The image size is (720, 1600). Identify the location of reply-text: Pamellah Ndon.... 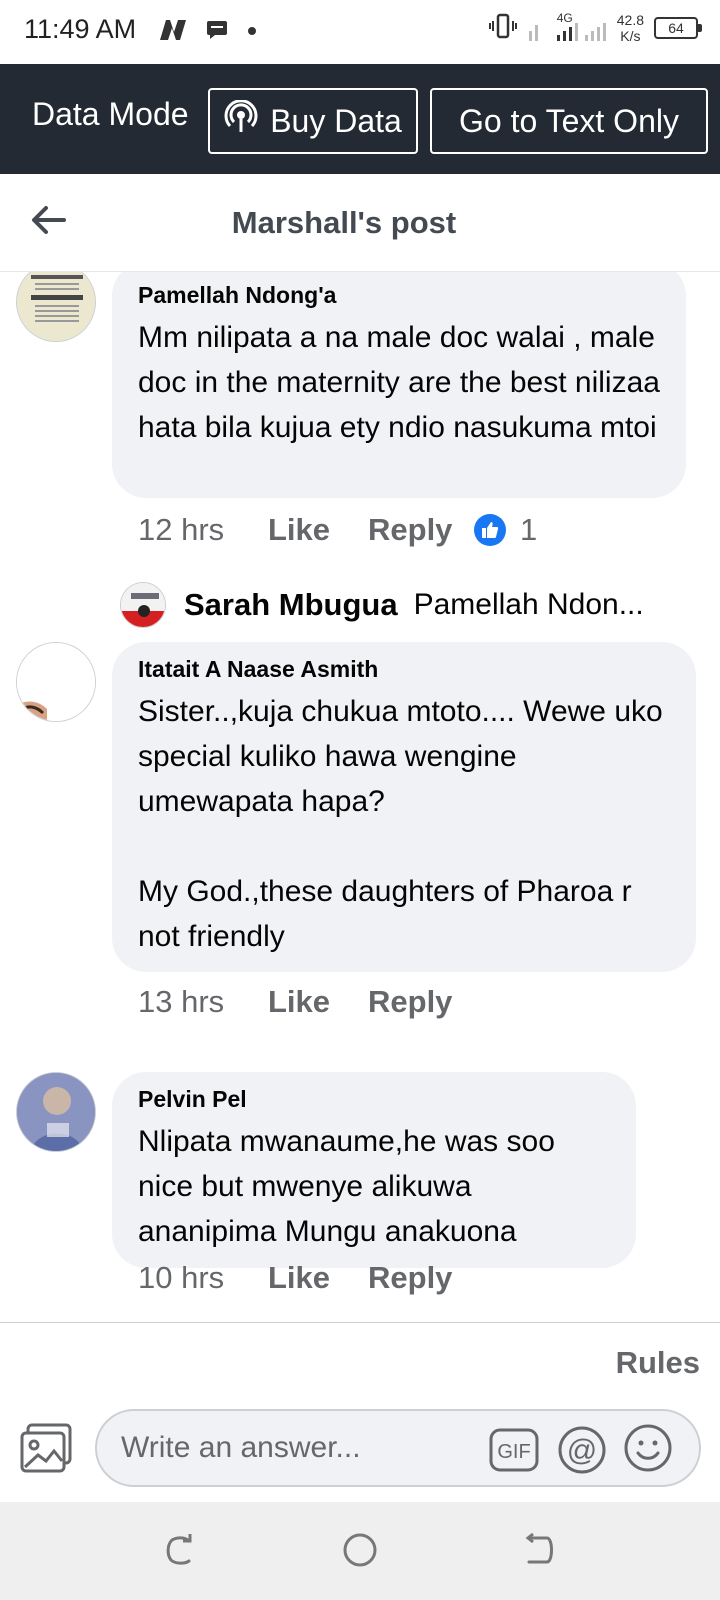
(528, 604).